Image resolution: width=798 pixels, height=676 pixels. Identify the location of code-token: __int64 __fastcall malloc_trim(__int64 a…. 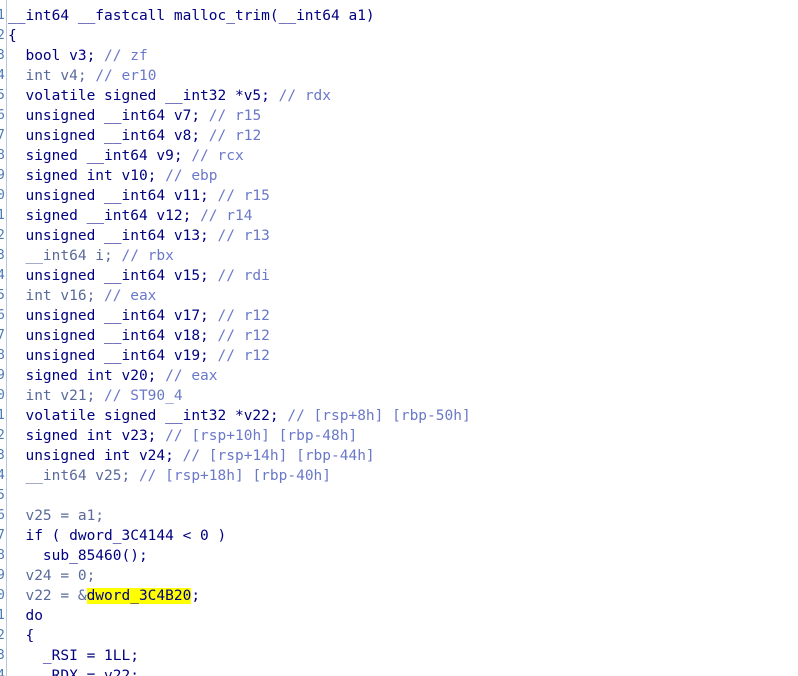
(191, 16).